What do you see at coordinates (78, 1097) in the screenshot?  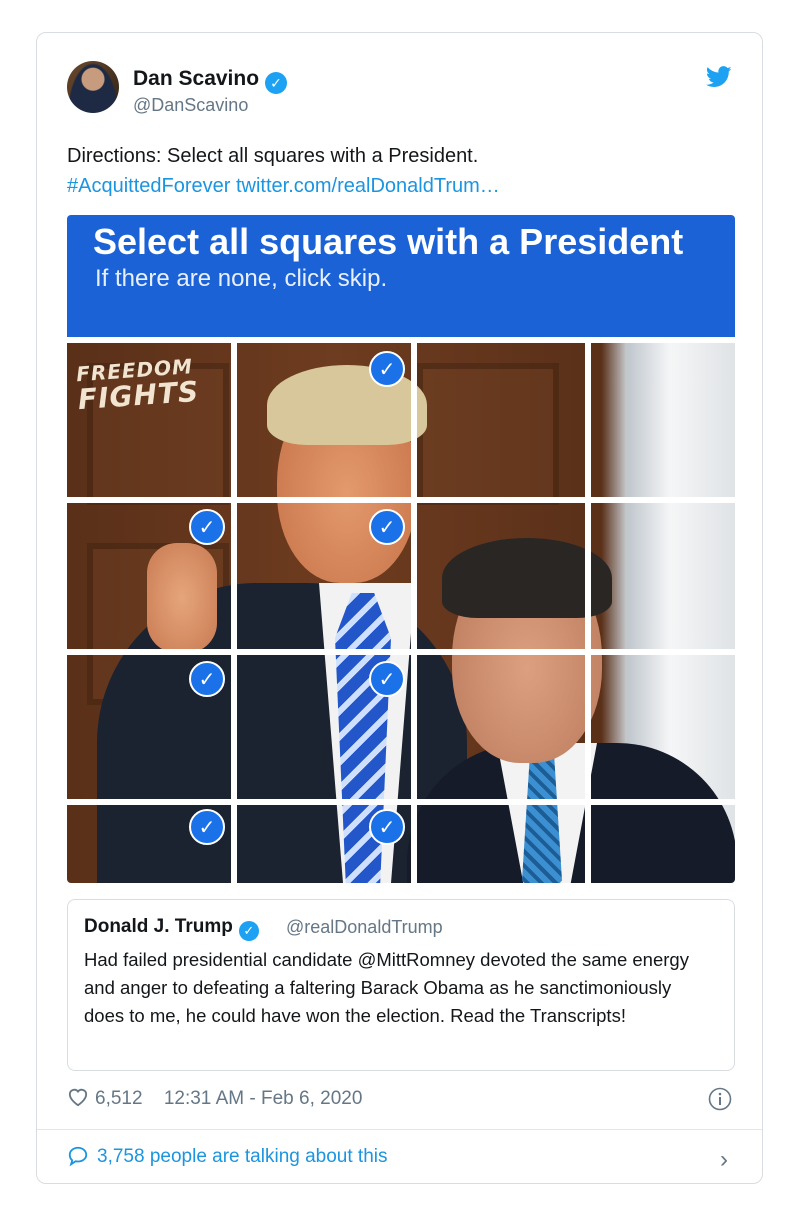 I see `heart-icon` at bounding box center [78, 1097].